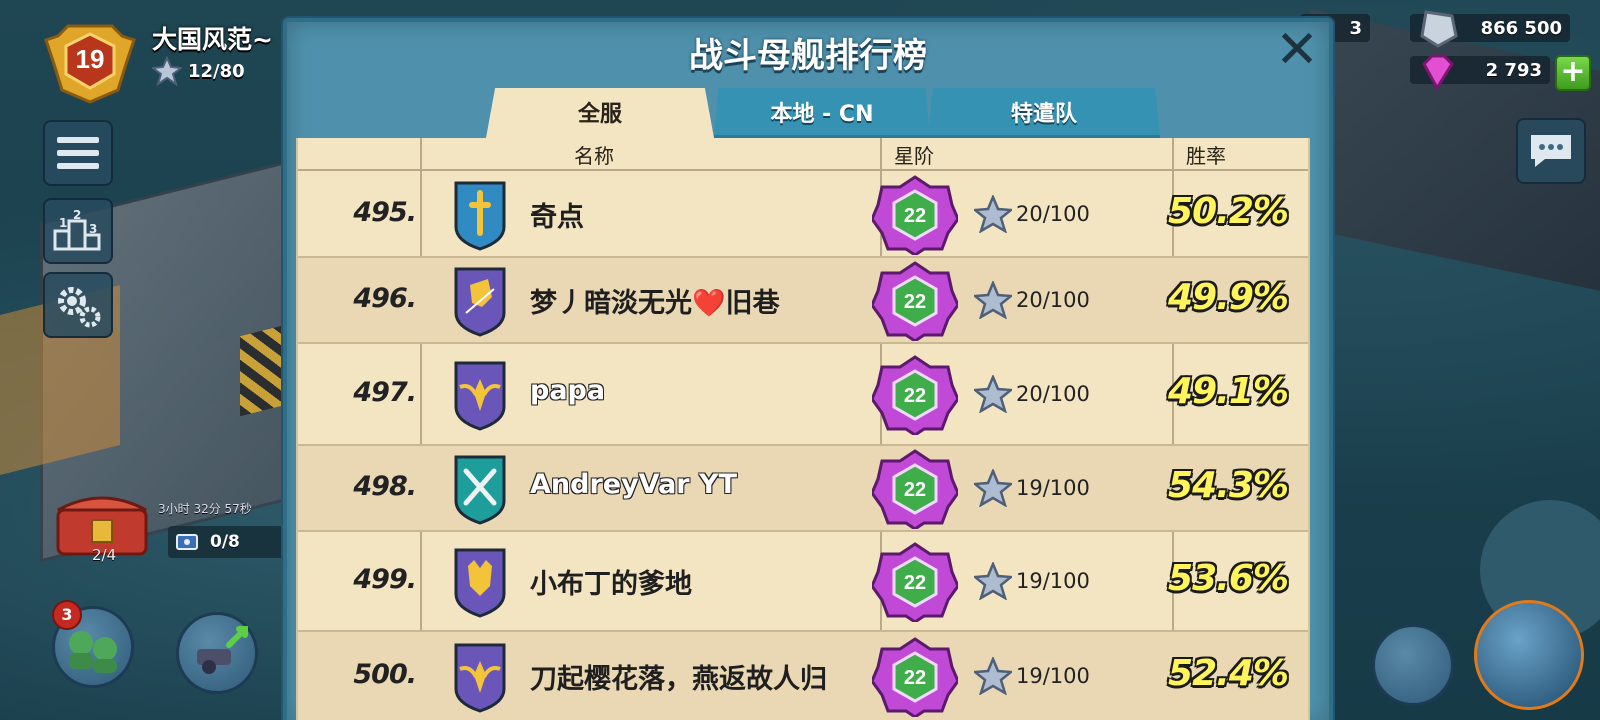 Image resolution: width=1600 pixels, height=720 pixels. Describe the element at coordinates (79, 307) in the screenshot. I see `settings-gear-icon` at that location.